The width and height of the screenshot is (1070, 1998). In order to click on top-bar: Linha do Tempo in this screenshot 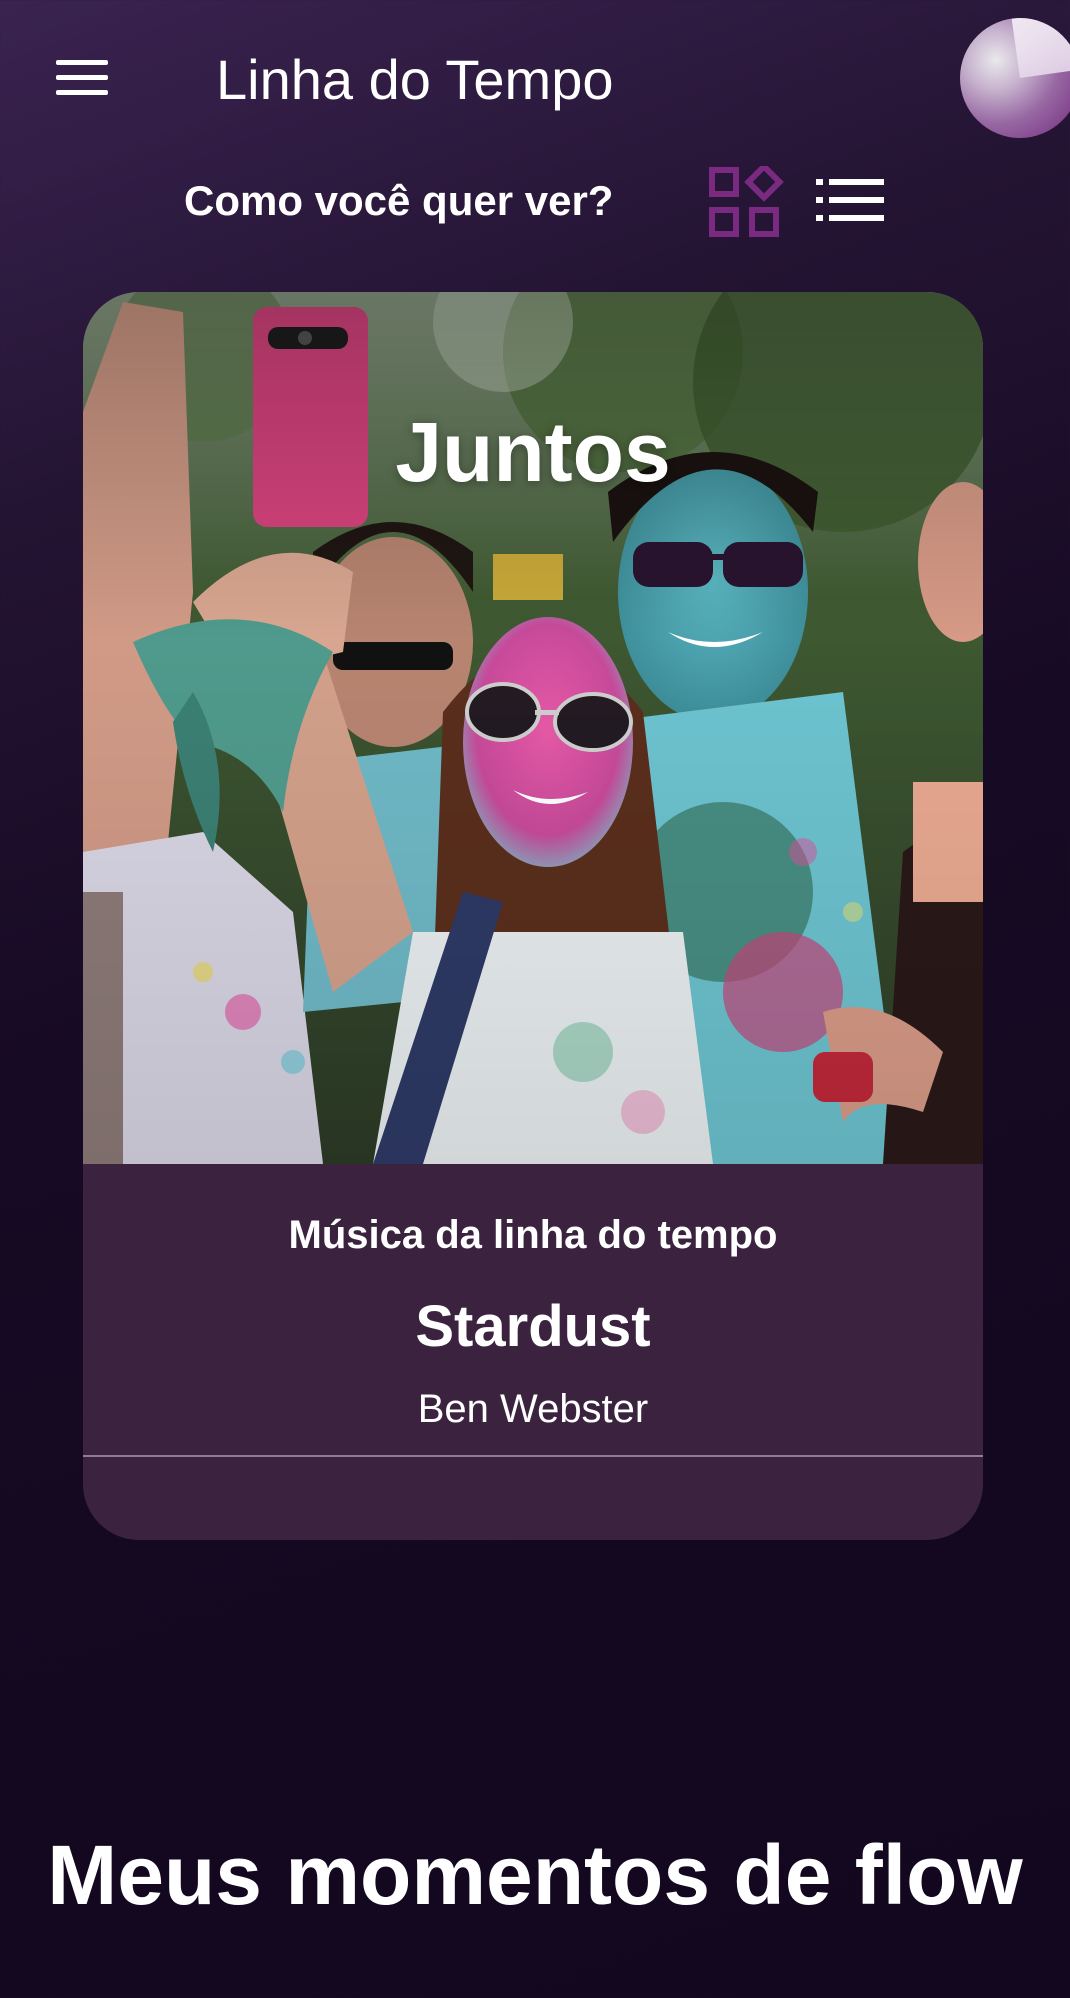, I will do `click(535, 80)`.